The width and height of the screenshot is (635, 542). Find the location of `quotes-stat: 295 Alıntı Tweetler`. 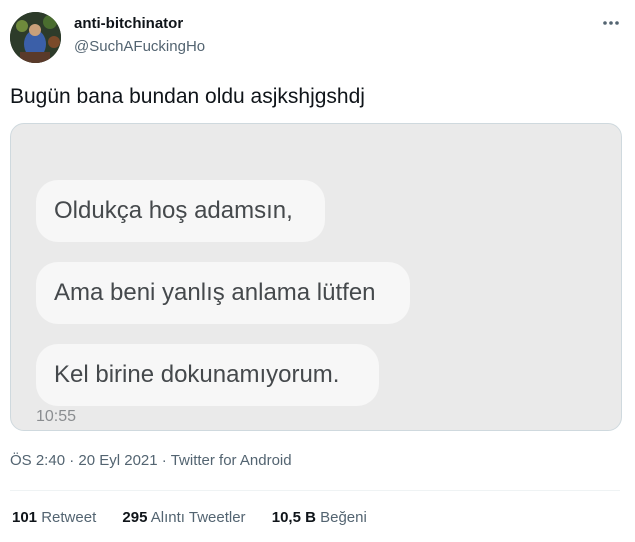

quotes-stat: 295 Alıntı Tweetler is located at coordinates (183, 517).